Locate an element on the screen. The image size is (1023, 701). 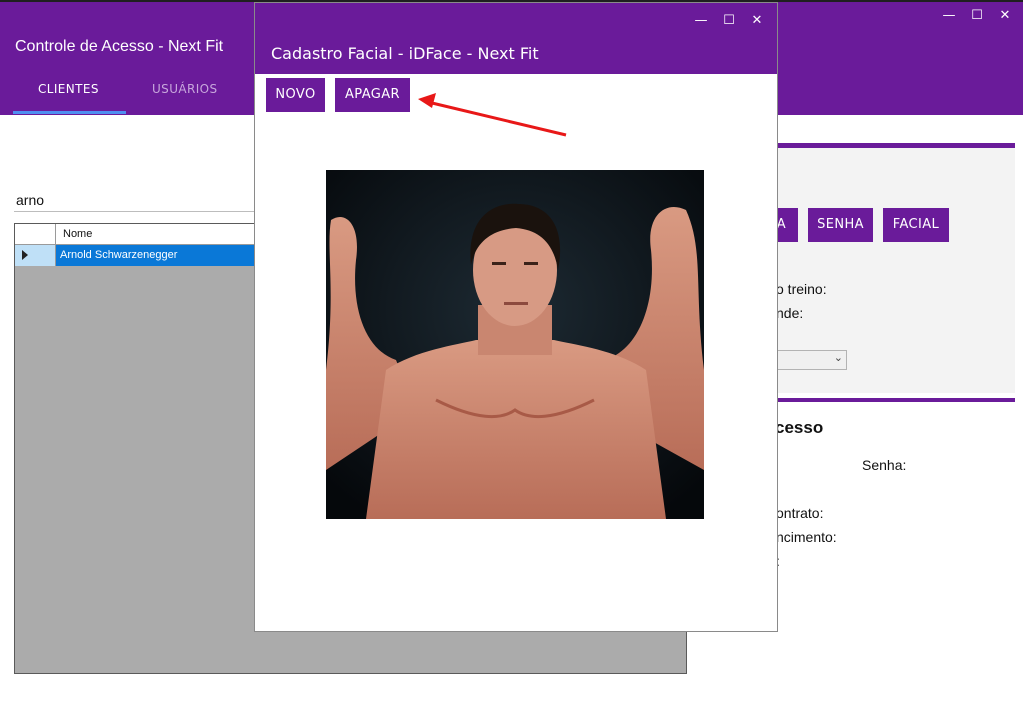
vencimento-label: ncimento: is located at coordinates (806, 537).